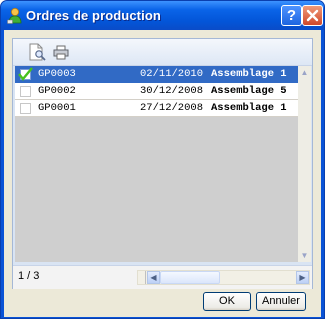  I want to click on order-code: GP0002, so click(57, 91).